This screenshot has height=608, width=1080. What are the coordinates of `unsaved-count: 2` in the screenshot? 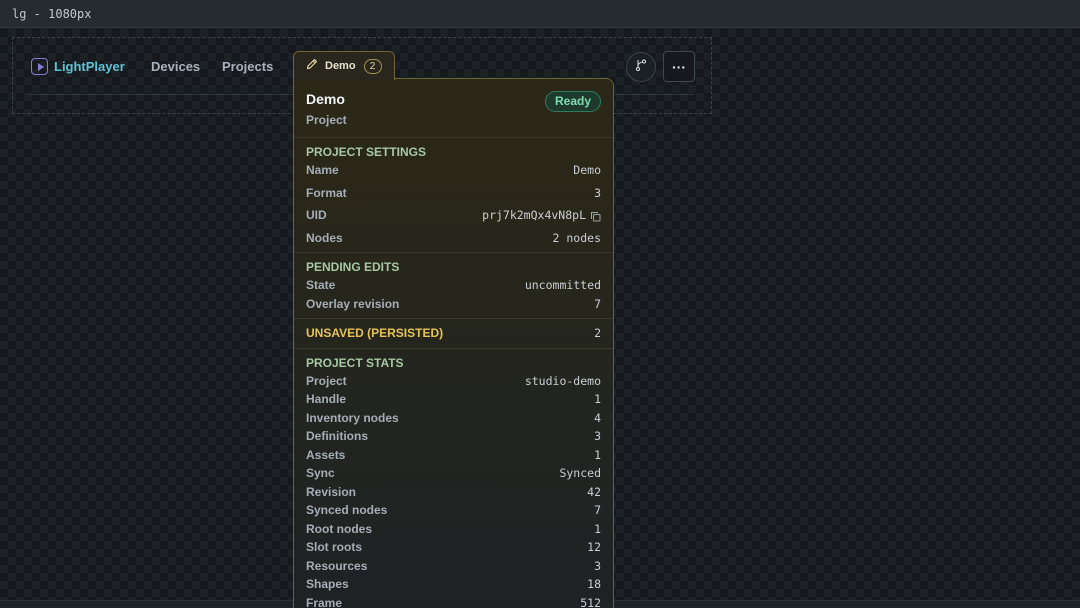 It's located at (597, 333).